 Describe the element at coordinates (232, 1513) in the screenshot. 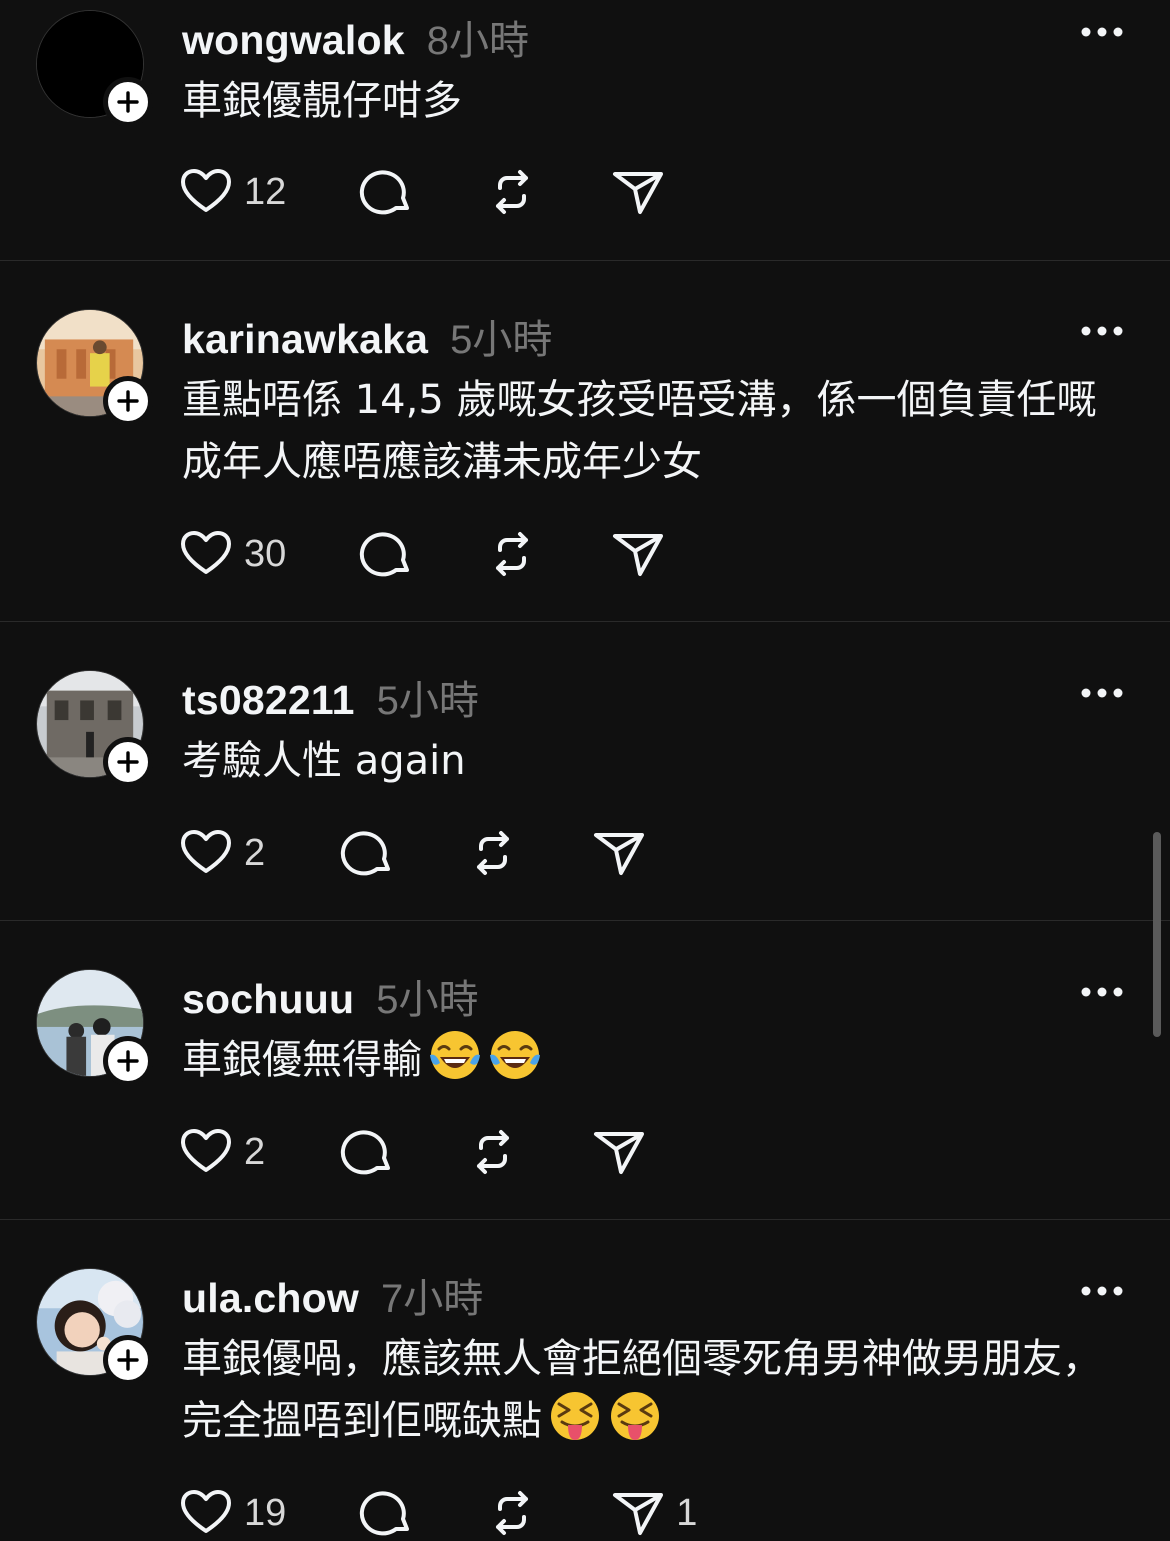

I see `like-button: 19` at that location.